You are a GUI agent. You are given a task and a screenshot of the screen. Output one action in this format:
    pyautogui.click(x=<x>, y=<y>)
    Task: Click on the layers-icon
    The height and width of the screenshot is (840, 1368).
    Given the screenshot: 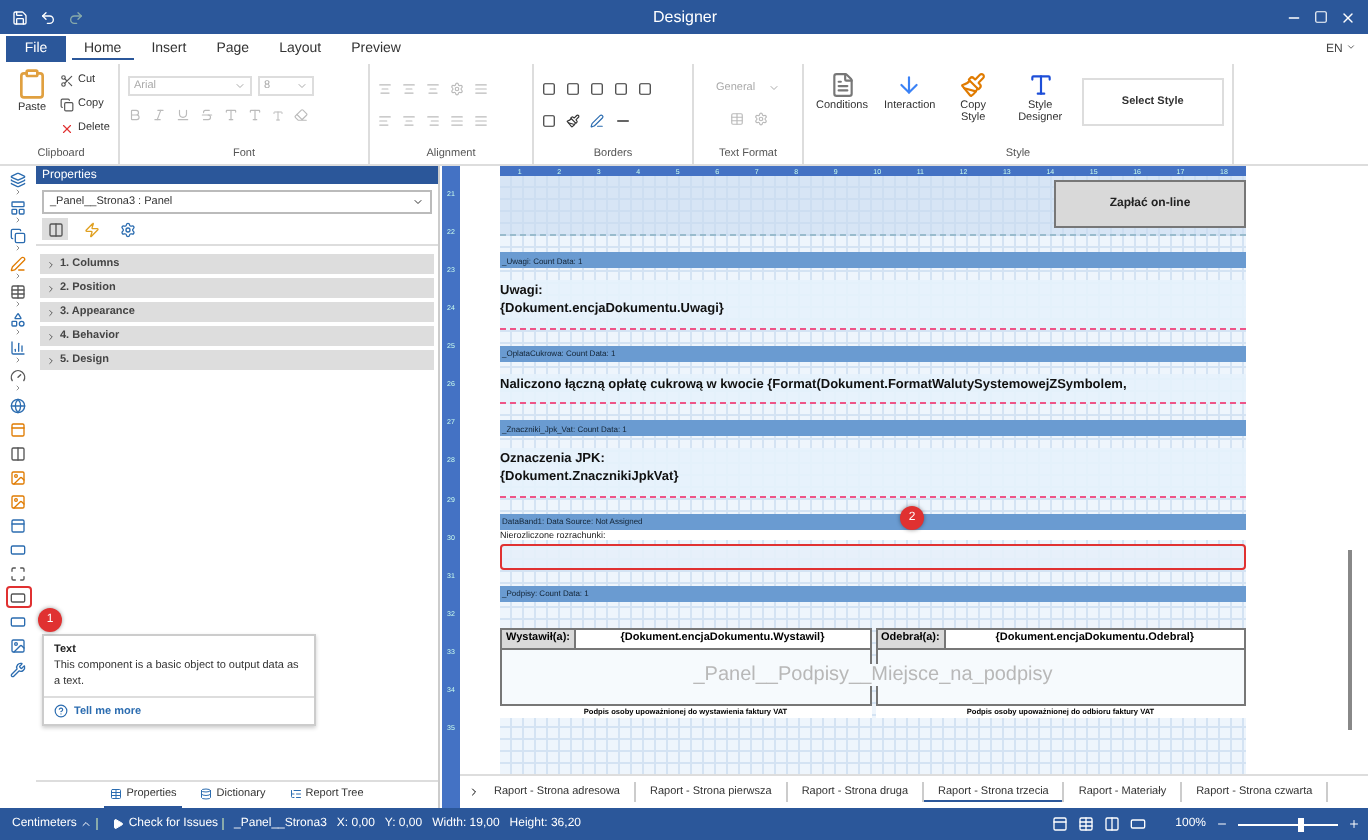 What is the action you would take?
    pyautogui.click(x=18, y=179)
    